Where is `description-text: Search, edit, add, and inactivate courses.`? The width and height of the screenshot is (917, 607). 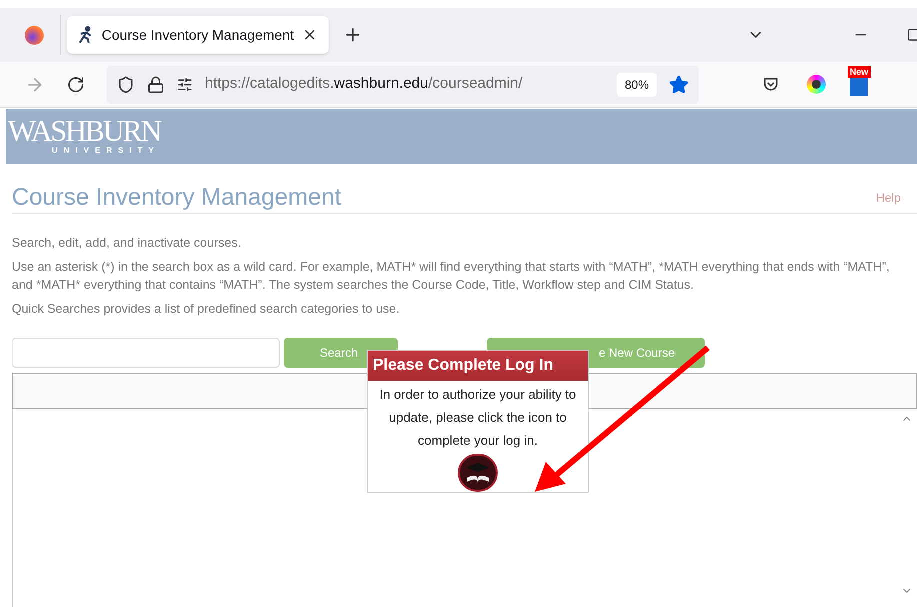 description-text: Search, edit, add, and inactivate courses. is located at coordinates (127, 243).